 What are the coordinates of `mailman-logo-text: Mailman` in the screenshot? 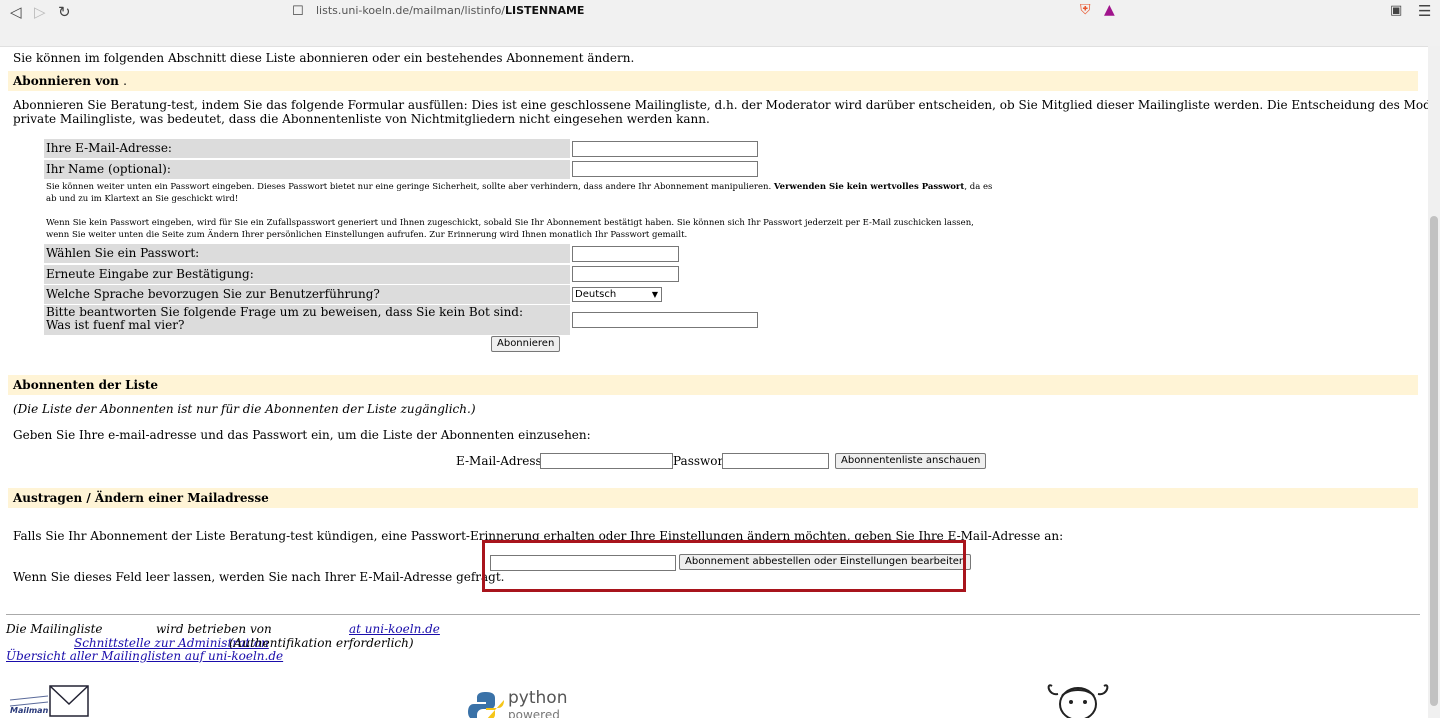 It's located at (29, 710).